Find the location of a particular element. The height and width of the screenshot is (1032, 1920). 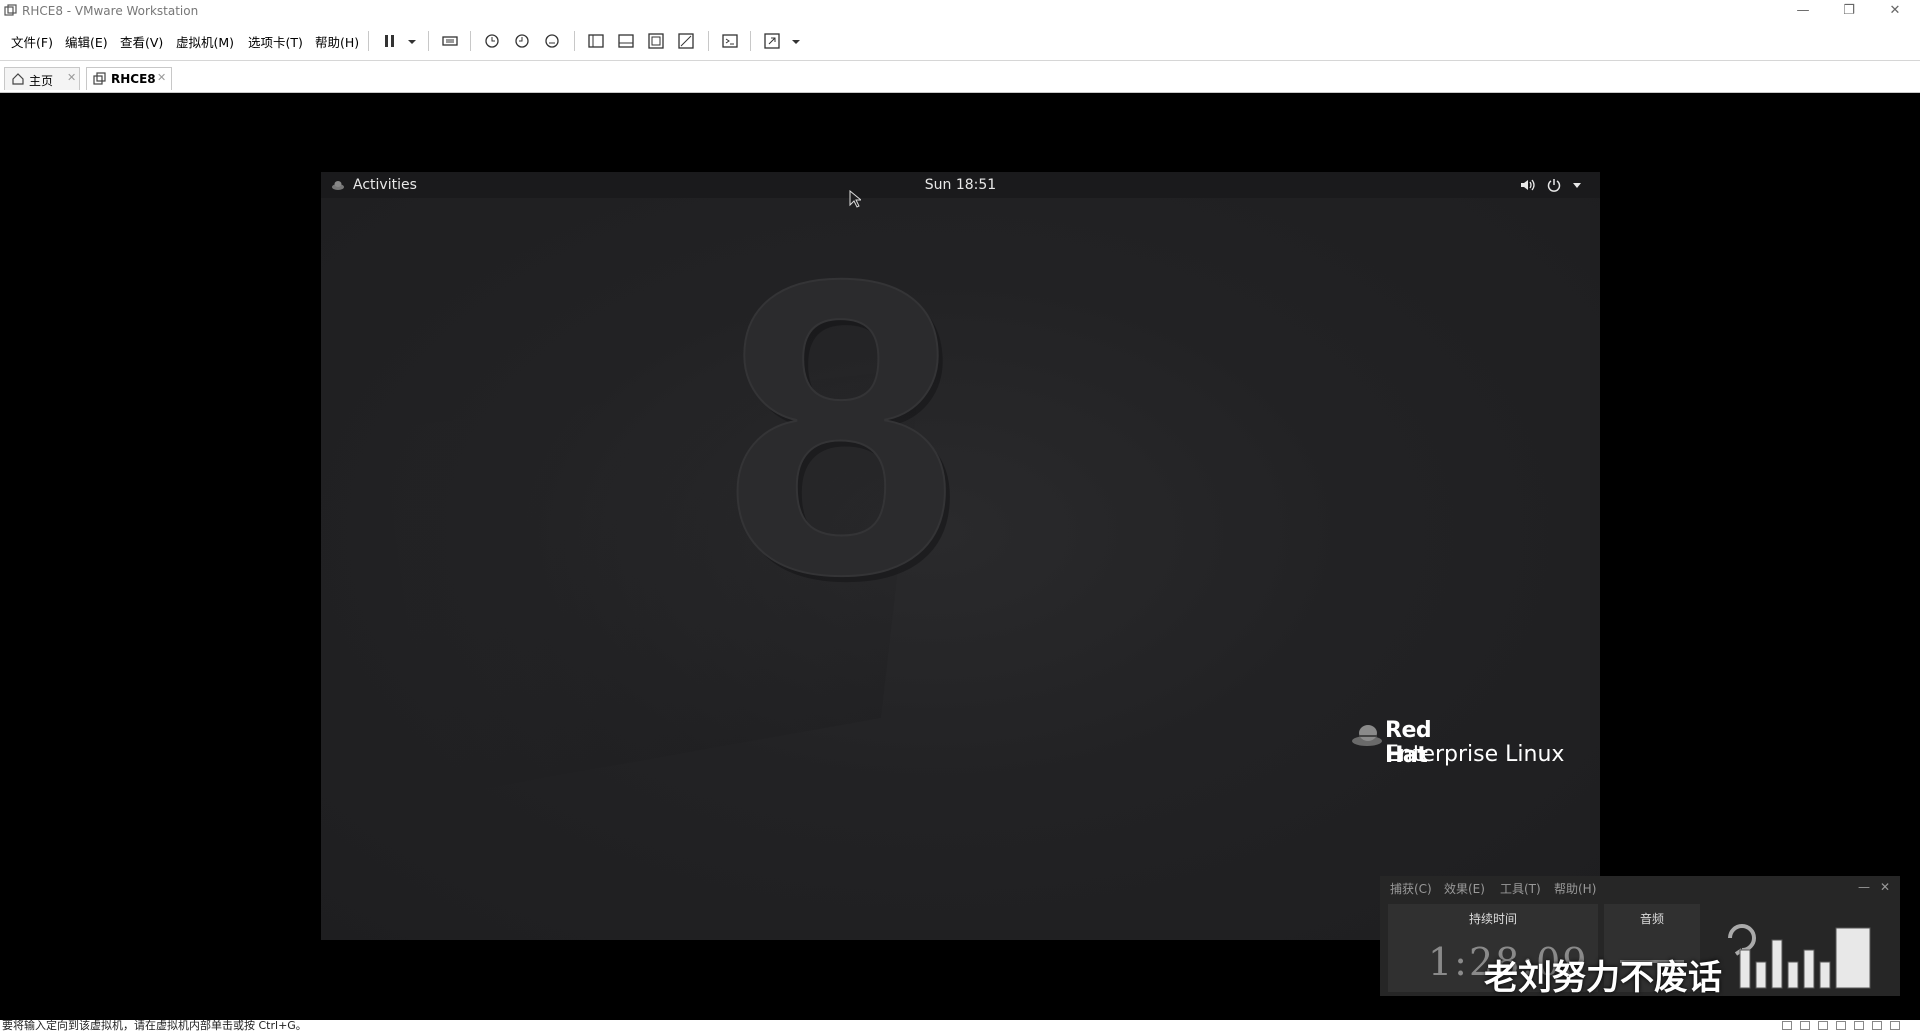

close-button: ✕ is located at coordinates (1895, 11).